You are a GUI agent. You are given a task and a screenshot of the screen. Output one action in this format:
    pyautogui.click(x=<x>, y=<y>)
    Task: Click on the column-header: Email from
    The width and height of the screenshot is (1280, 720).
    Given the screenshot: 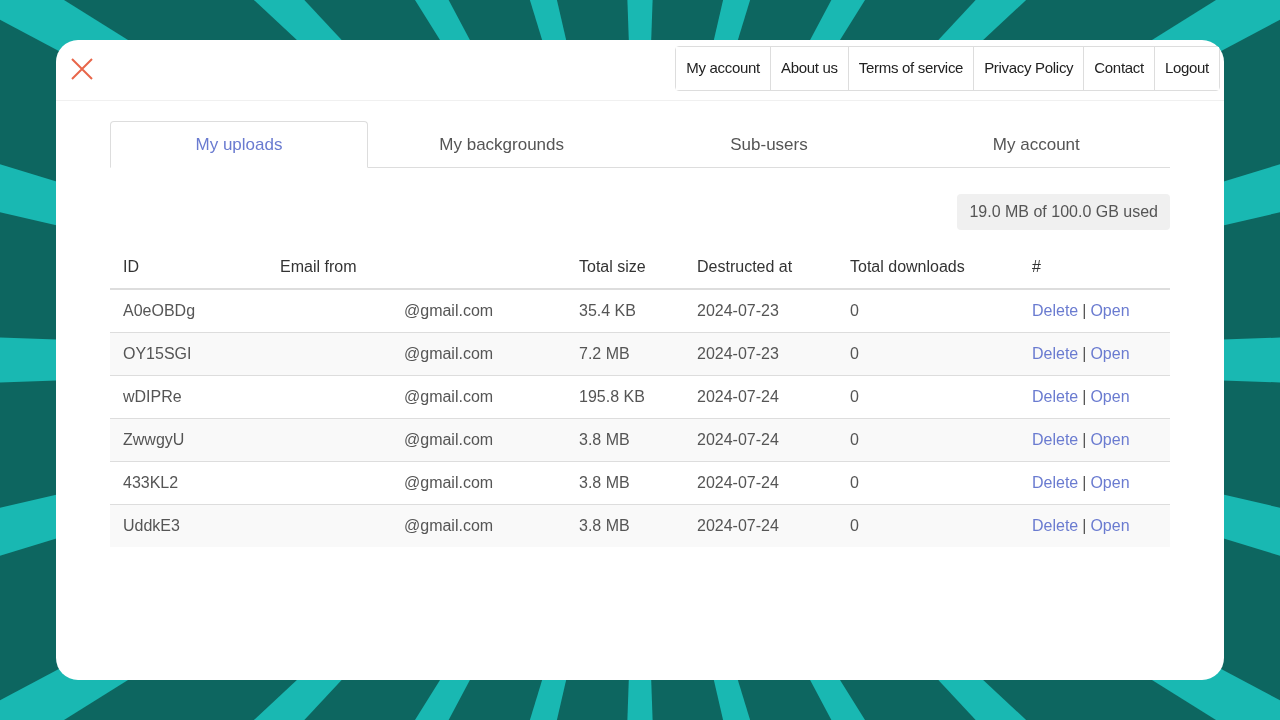 What is the action you would take?
    pyautogui.click(x=416, y=267)
    